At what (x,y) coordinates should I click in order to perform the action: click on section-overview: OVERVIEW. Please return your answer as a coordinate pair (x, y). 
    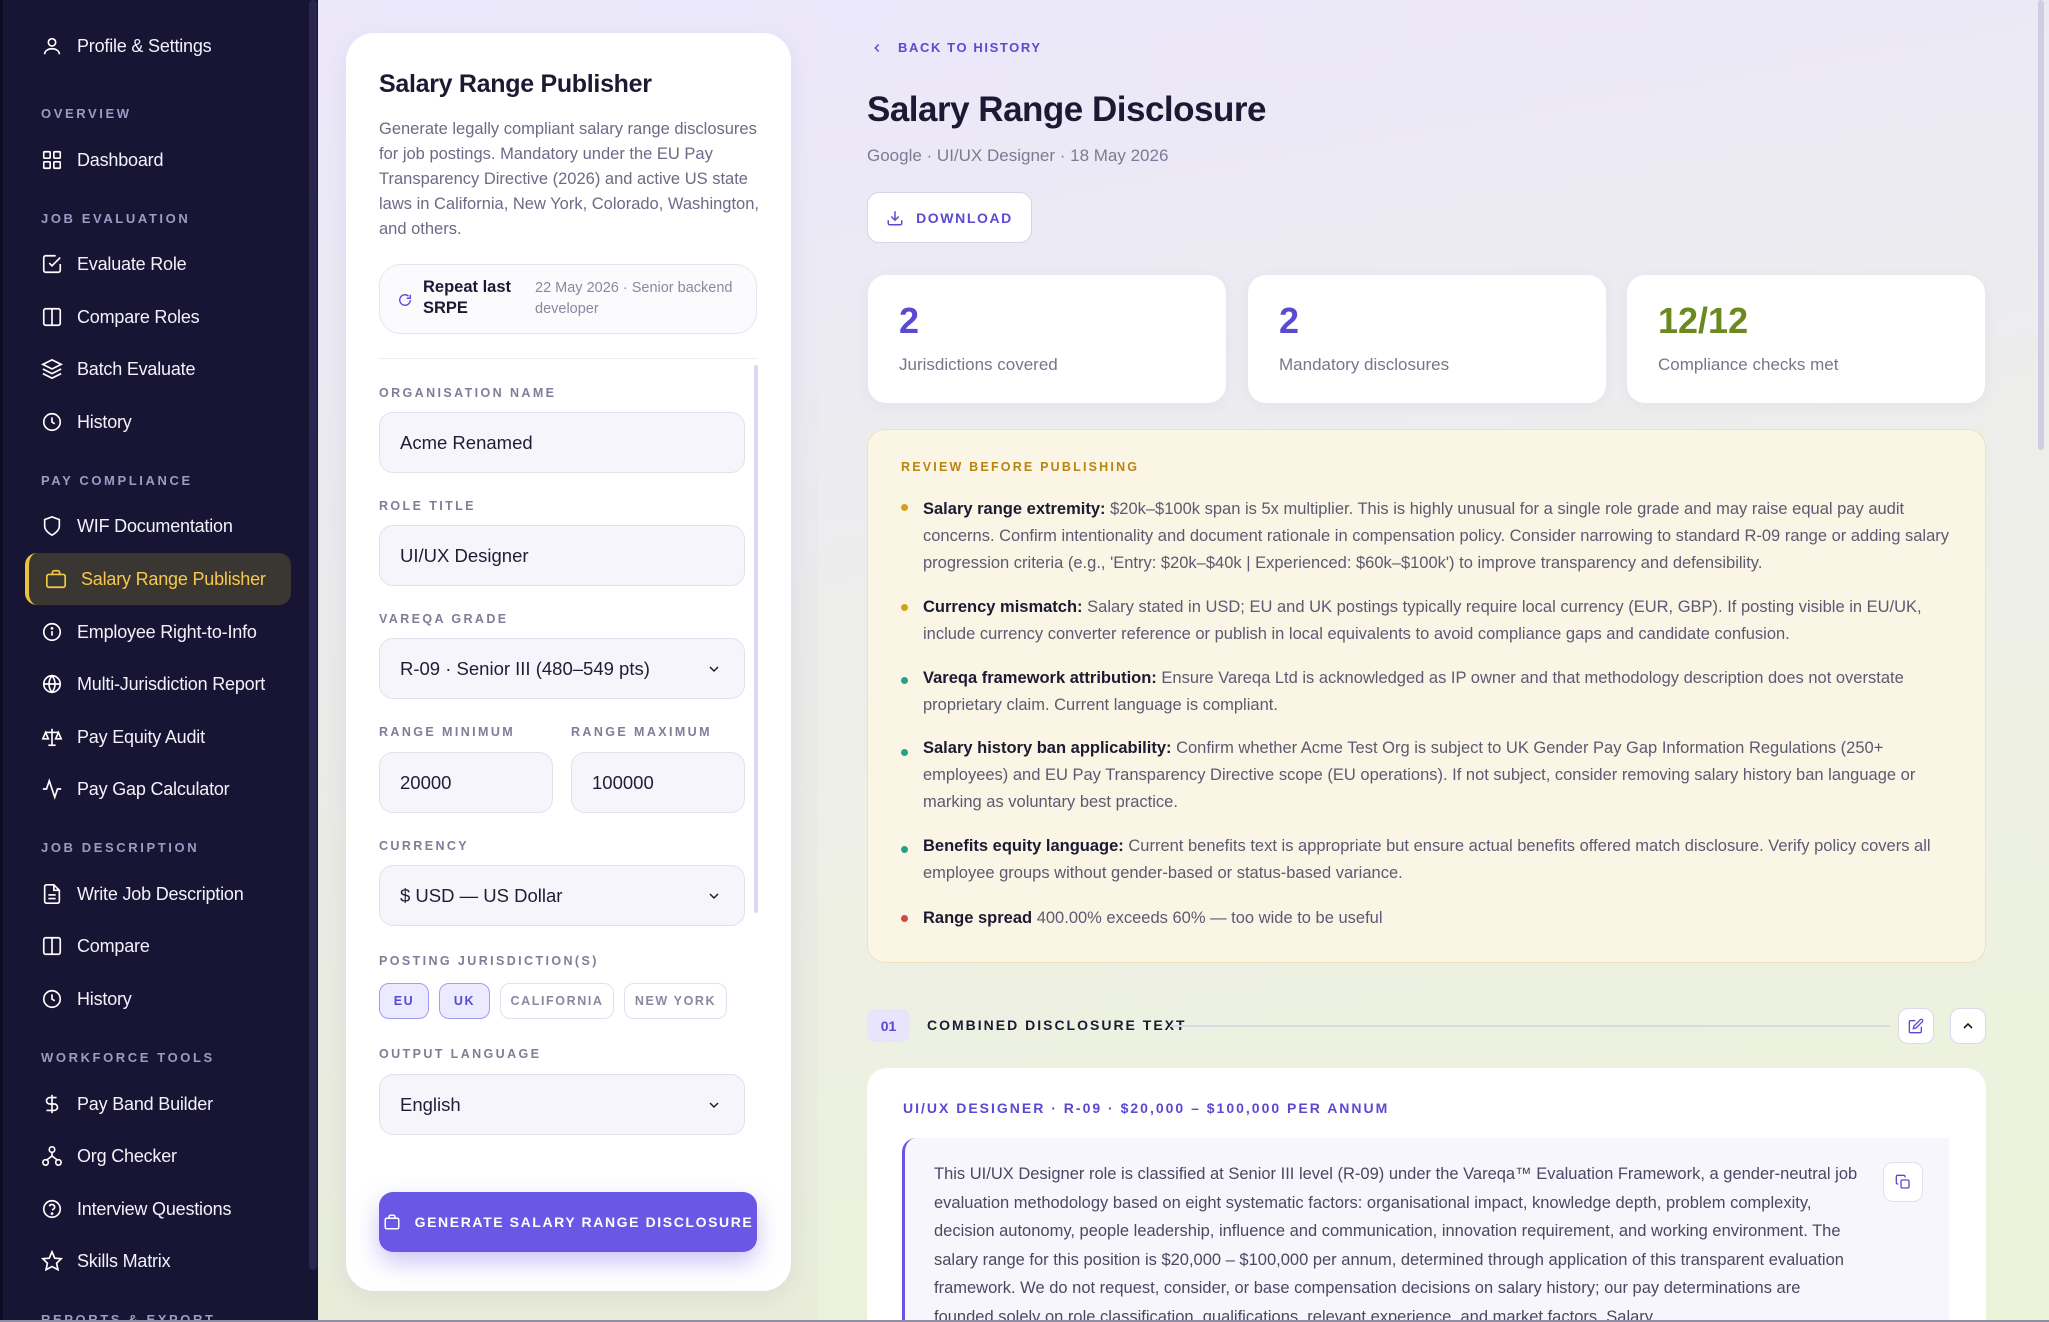
    Looking at the image, I should click on (86, 113).